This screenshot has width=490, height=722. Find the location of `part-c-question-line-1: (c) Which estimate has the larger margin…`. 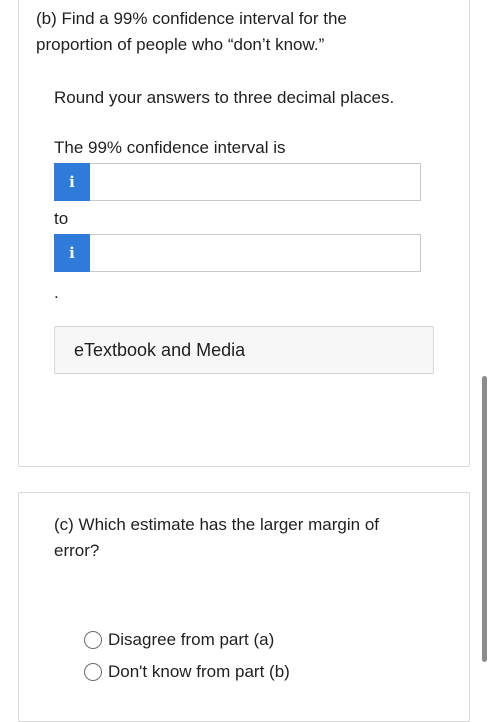

part-c-question-line-1: (c) Which estimate has the larger margin… is located at coordinates (217, 524).